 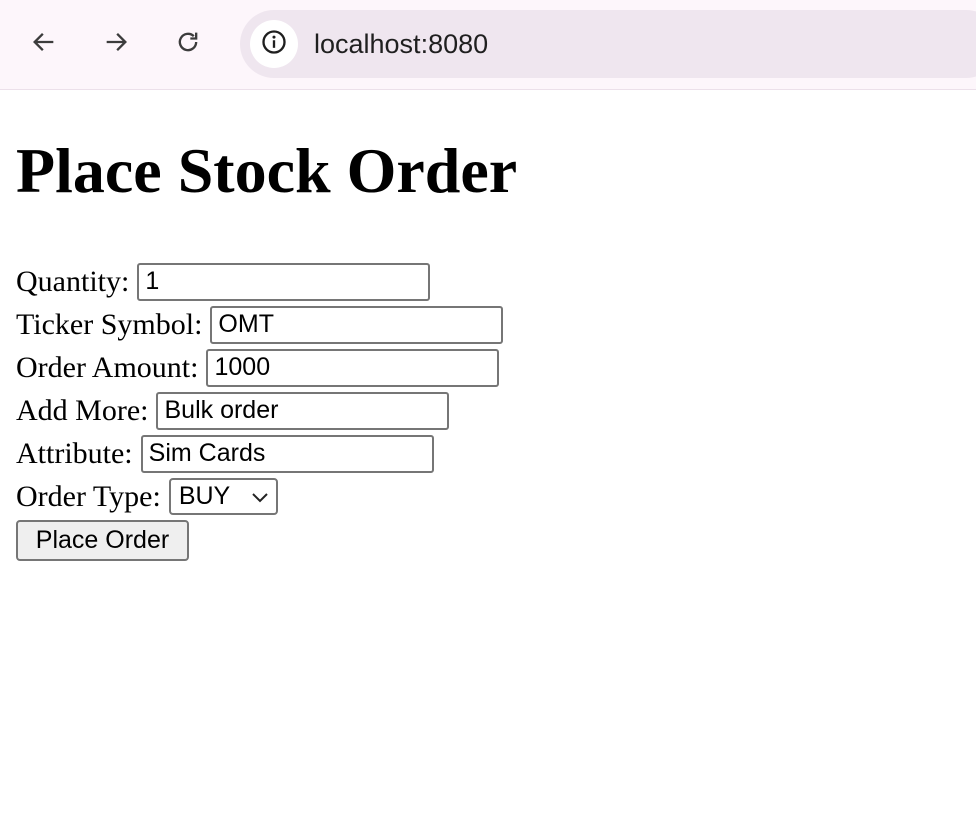 I want to click on arrow-left-icon, so click(x=44, y=44).